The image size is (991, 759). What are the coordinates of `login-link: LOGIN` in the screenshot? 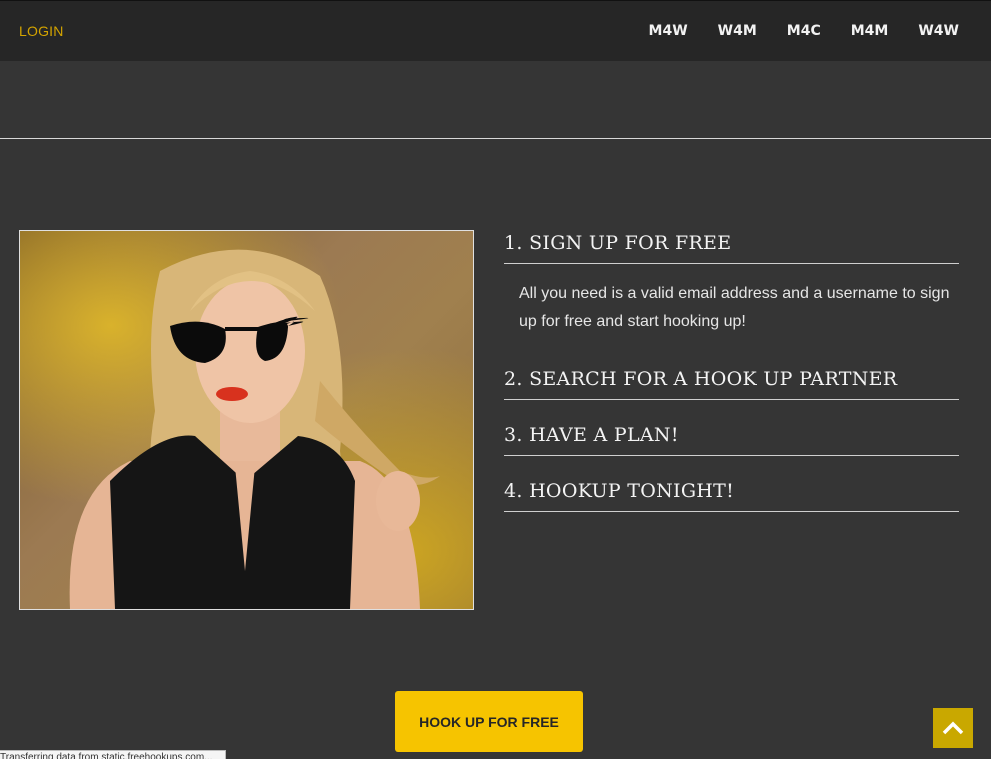 It's located at (41, 31).